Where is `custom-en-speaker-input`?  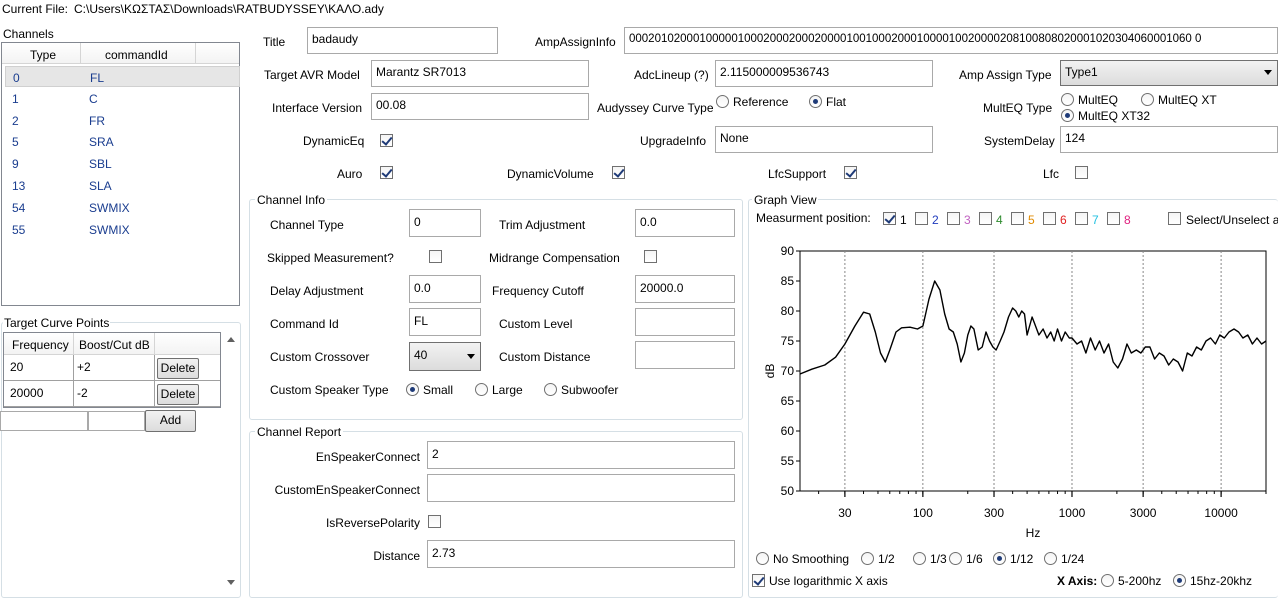 custom-en-speaker-input is located at coordinates (581, 488).